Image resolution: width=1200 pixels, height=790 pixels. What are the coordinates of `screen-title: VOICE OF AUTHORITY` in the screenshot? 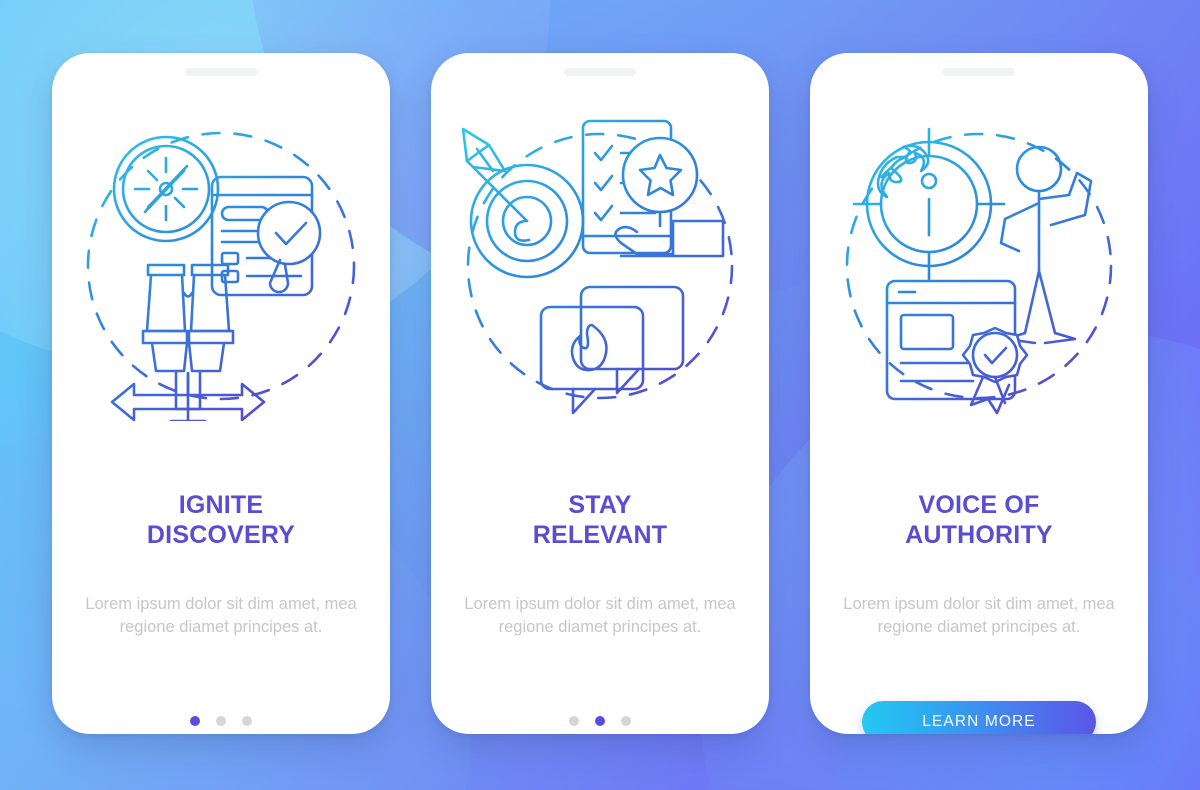 It's located at (979, 520).